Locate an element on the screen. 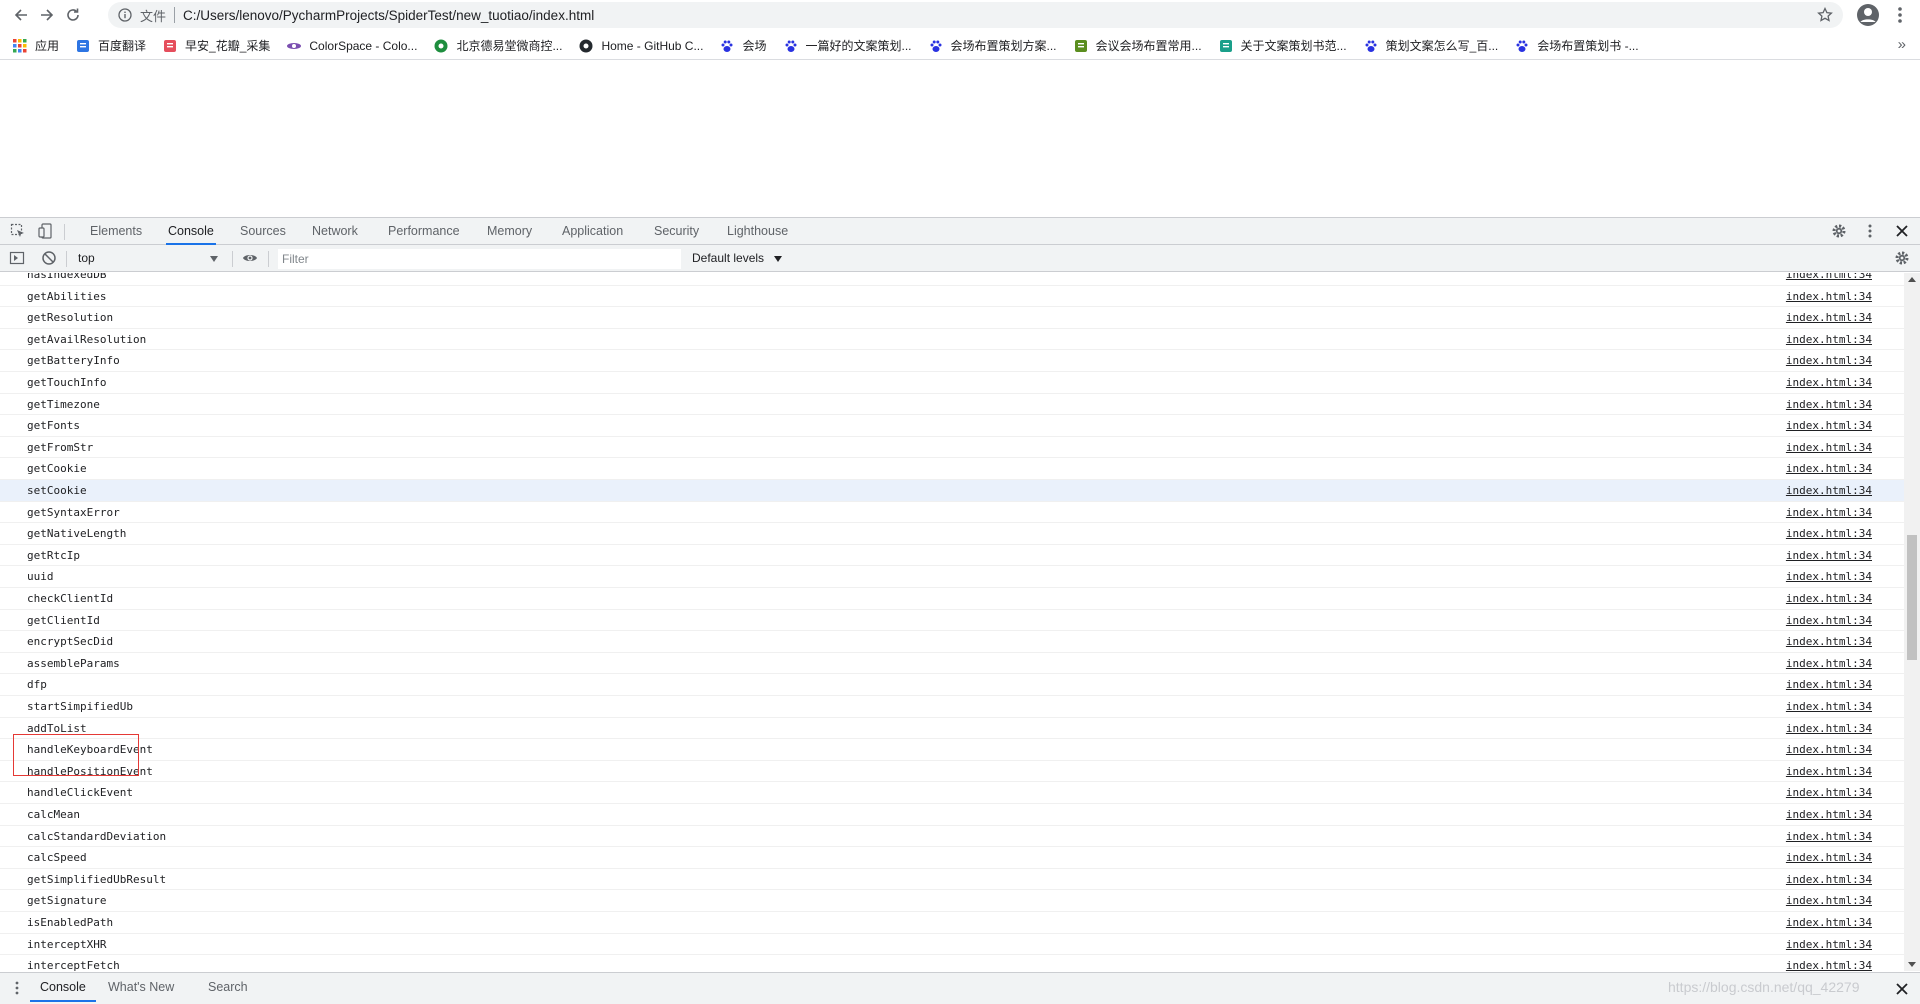 The height and width of the screenshot is (1004, 1920). close-icon is located at coordinates (1902, 231).